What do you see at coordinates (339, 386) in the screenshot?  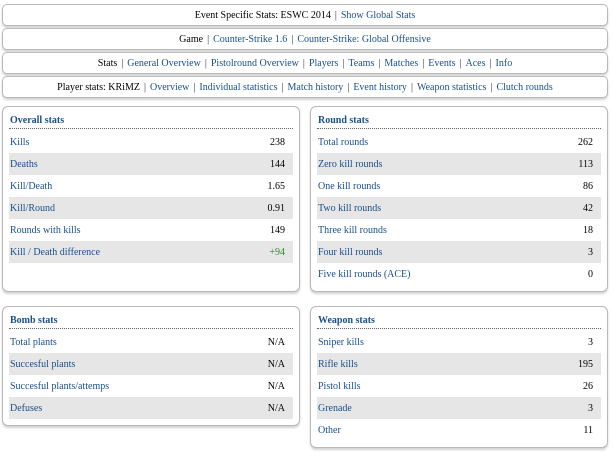 I see `stat-label: Pistol kills` at bounding box center [339, 386].